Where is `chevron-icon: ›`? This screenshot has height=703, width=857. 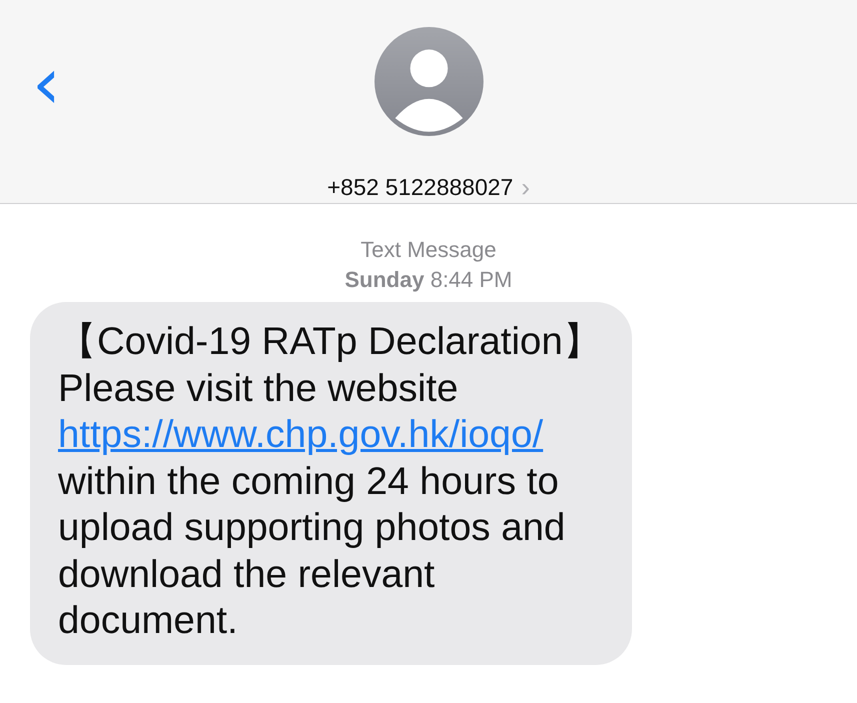
chevron-icon: › is located at coordinates (525, 187).